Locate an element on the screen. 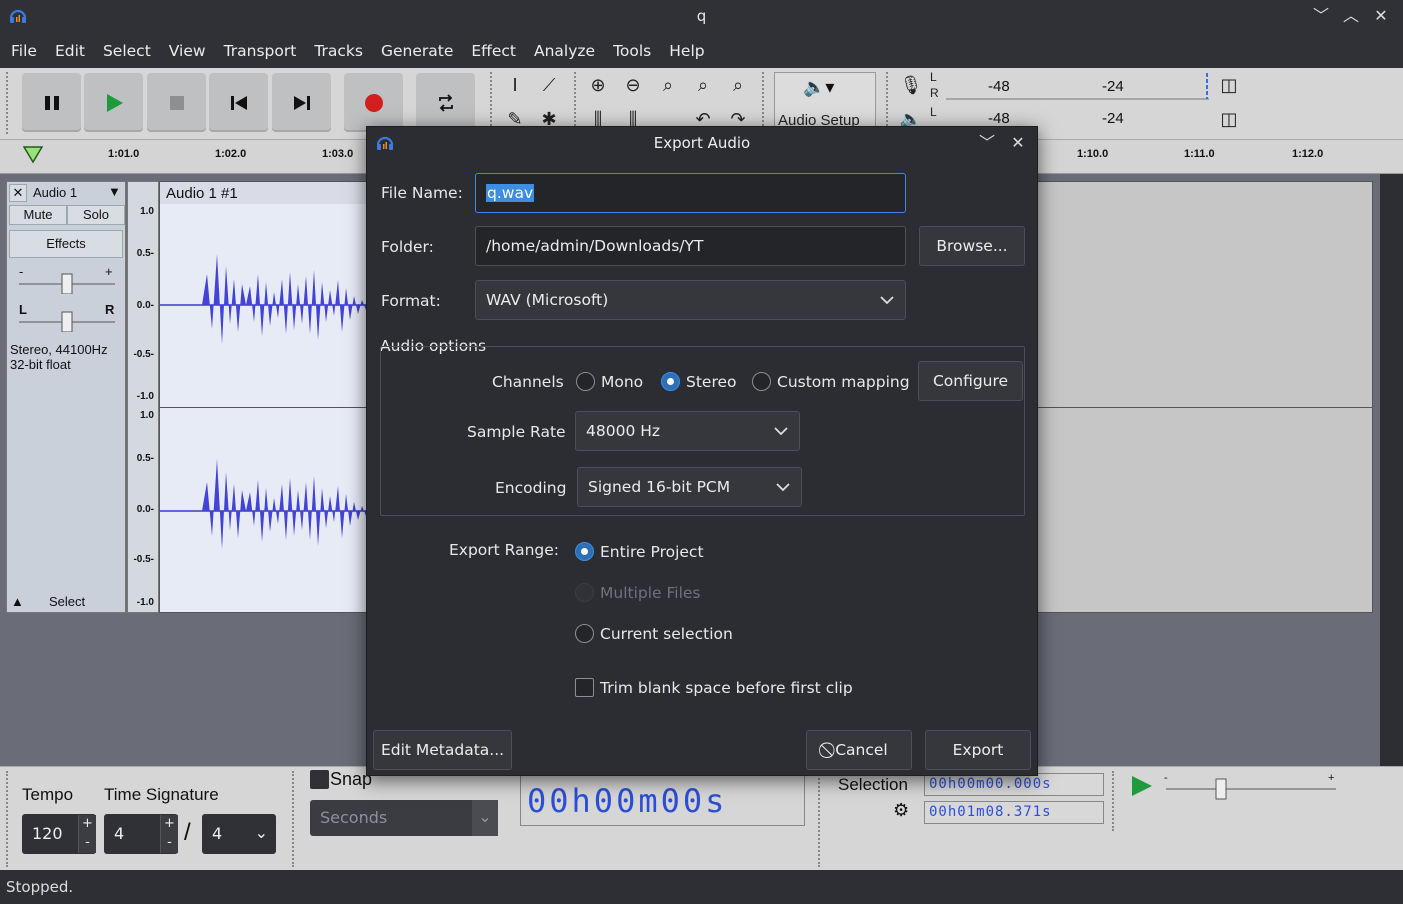  zoom-toggle-icon: ⌕ is located at coordinates (738, 87).